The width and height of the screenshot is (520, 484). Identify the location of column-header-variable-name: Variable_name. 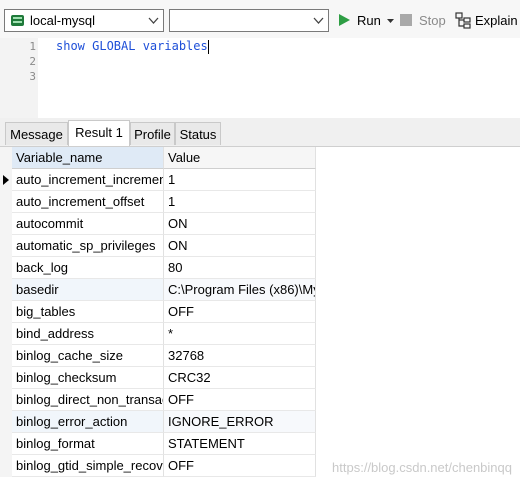
(88, 158).